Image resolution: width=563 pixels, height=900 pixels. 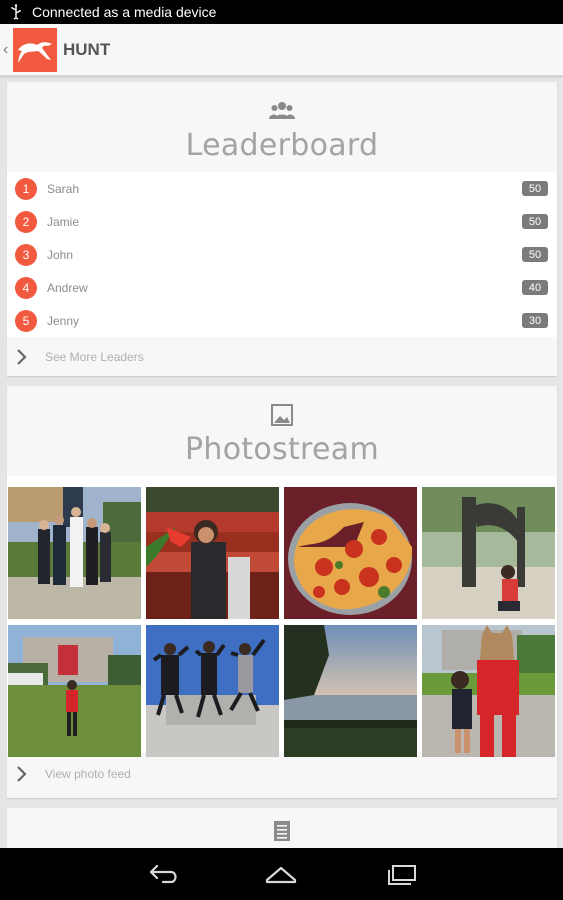 What do you see at coordinates (124, 12) in the screenshot?
I see `status-notification: Connected as a media device` at bounding box center [124, 12].